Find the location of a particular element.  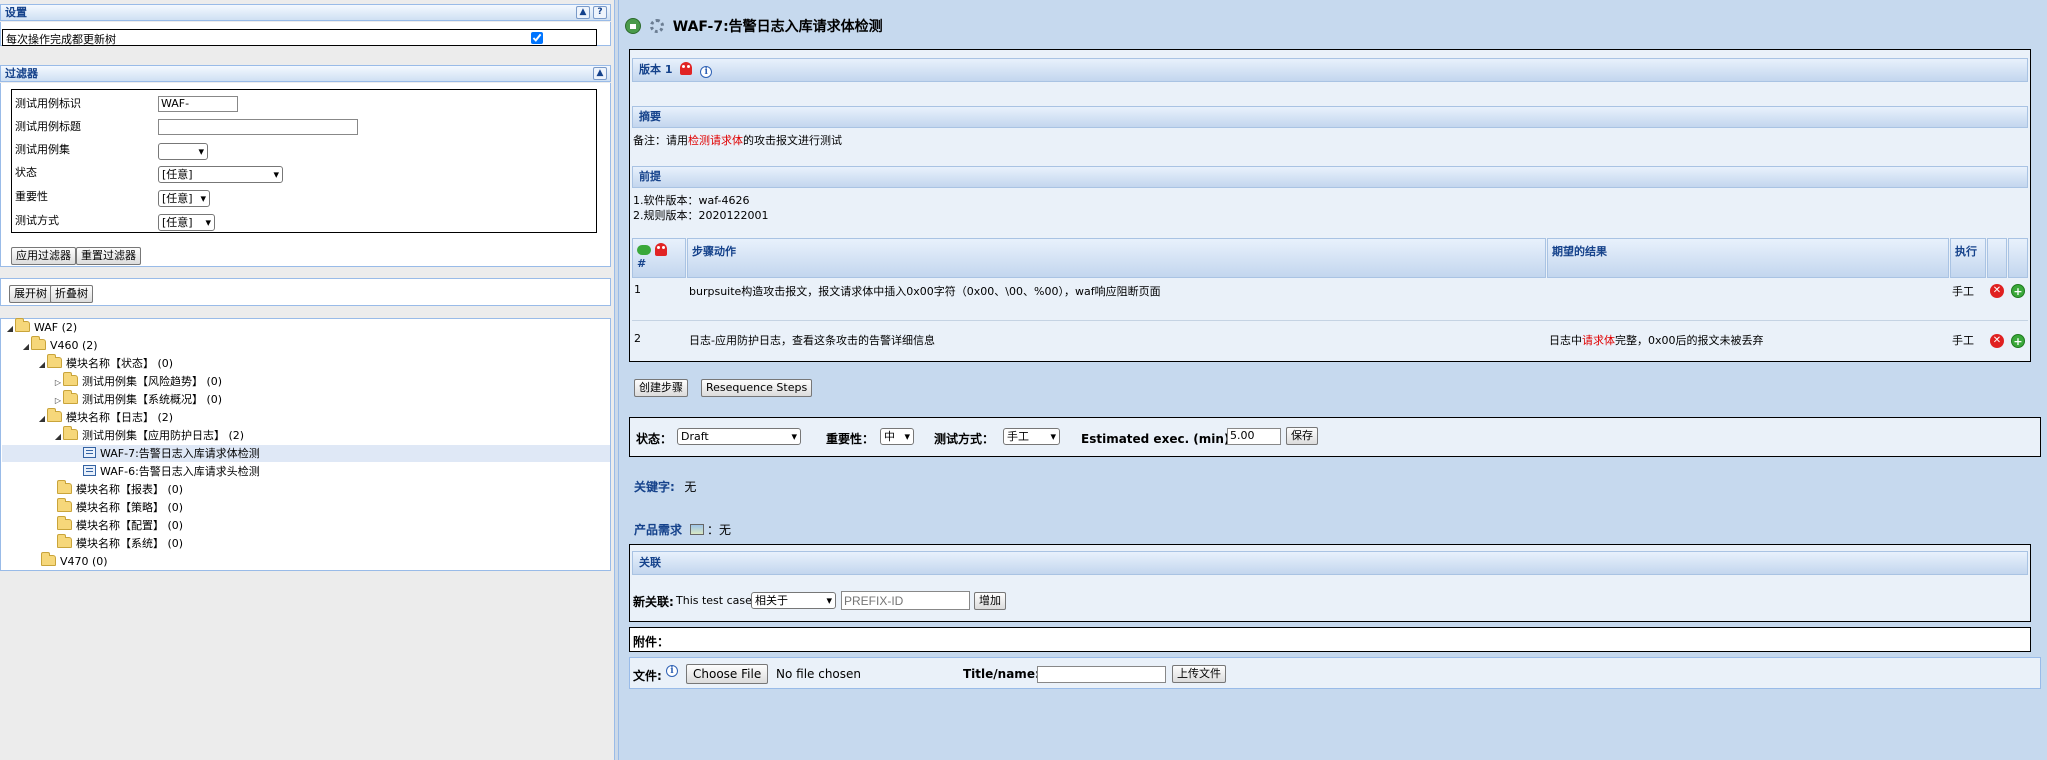

update-tree-checkbox is located at coordinates (537, 38).